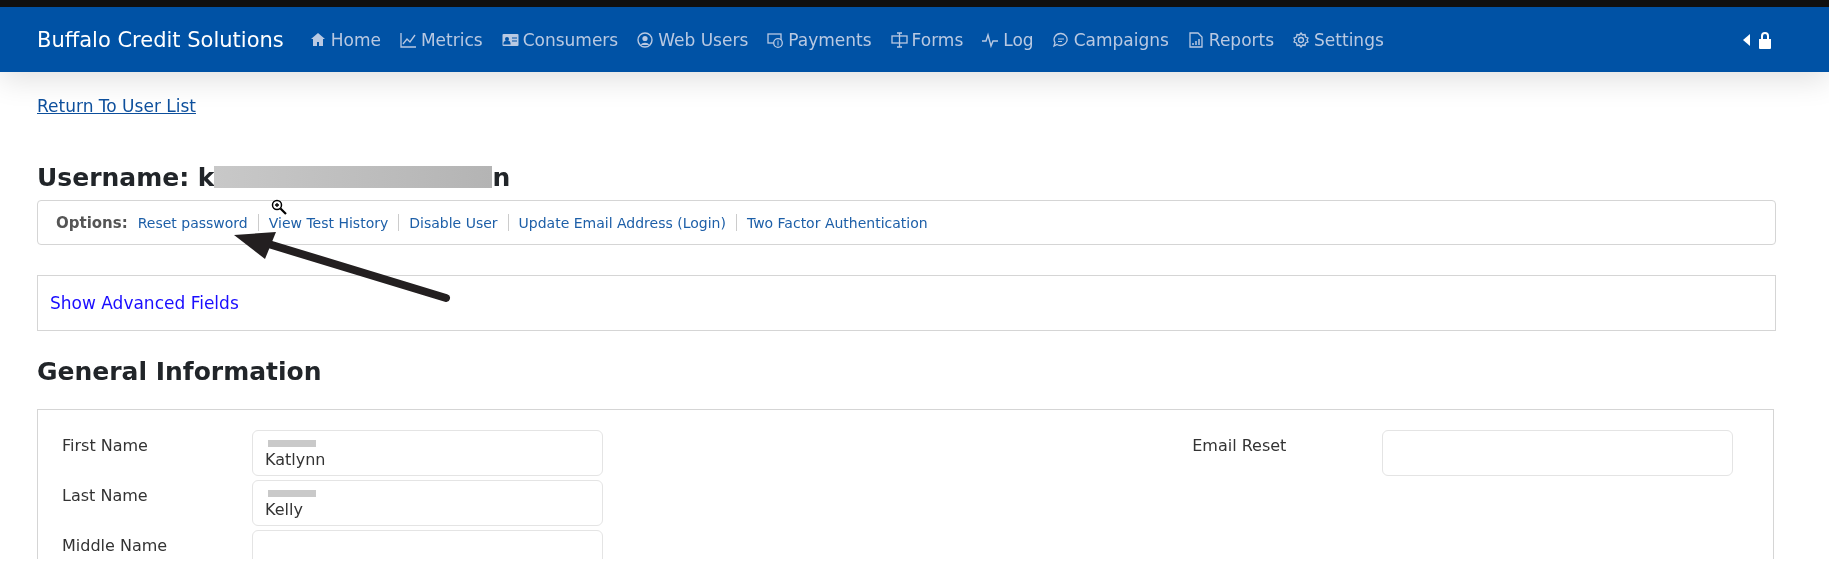  I want to click on brand-title: Buffalo Credit Solutions, so click(160, 39).